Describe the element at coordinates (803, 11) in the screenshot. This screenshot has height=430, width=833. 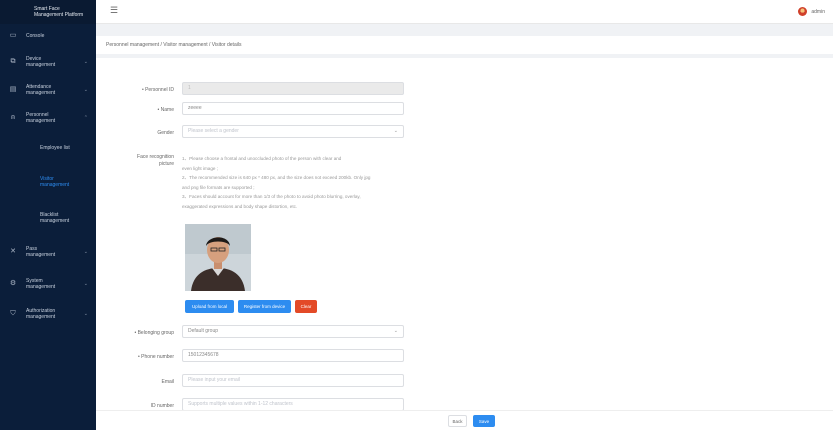
I see `avatar` at that location.